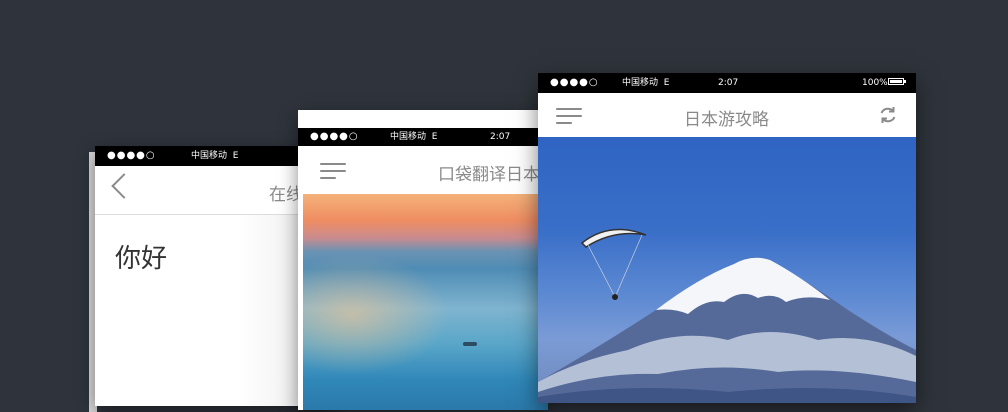  I want to click on status-bar: ●●●●○ 中国移动 E 2:07 100%, so click(727, 83).